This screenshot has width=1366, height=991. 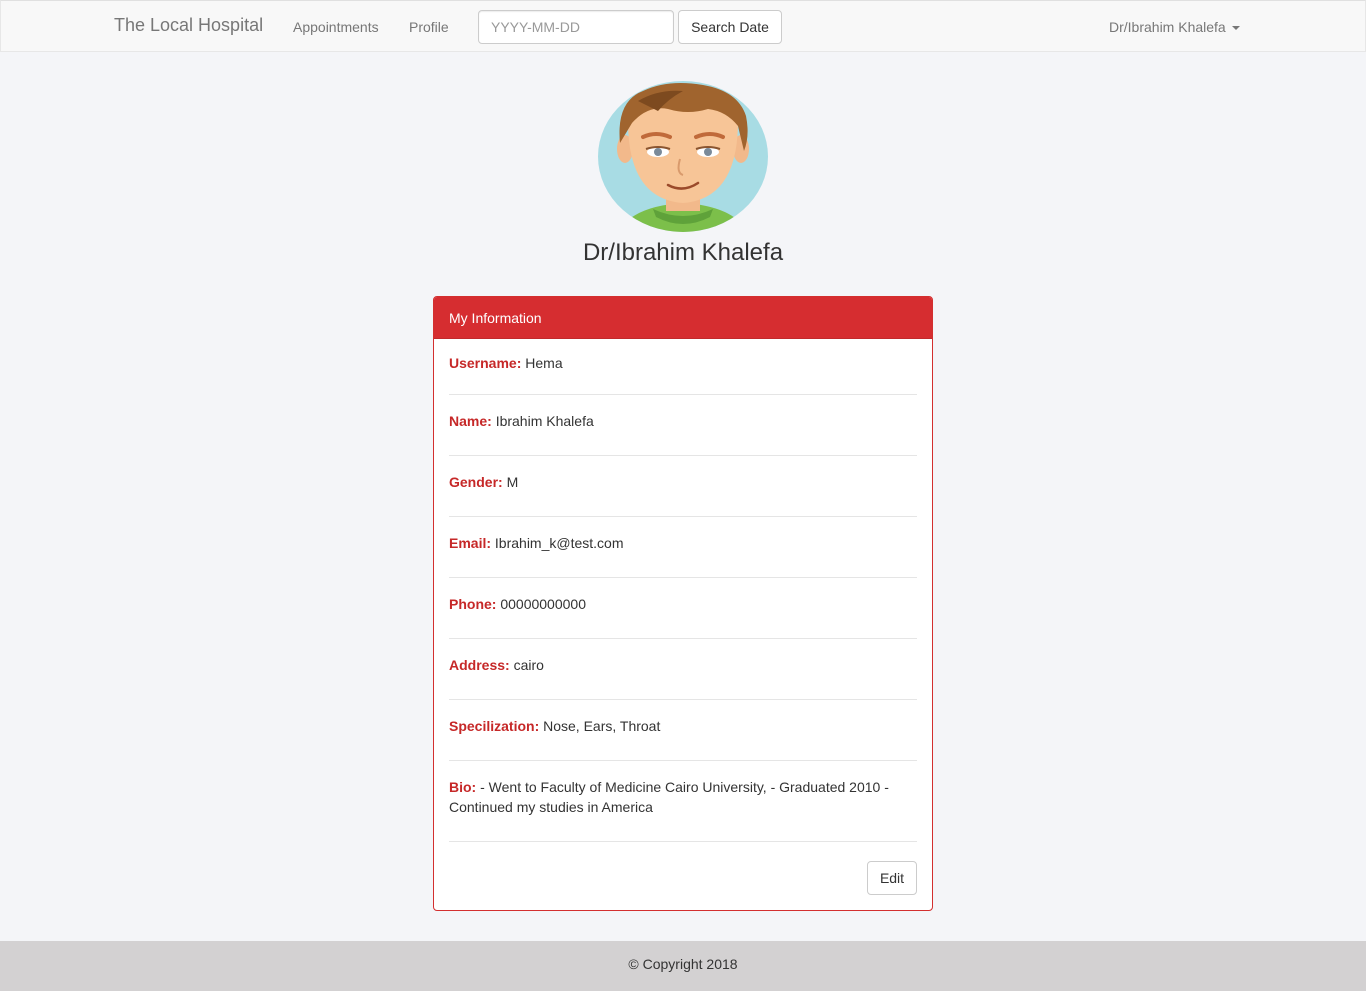 I want to click on field-value: Ibrahim Khalefa, so click(x=544, y=421).